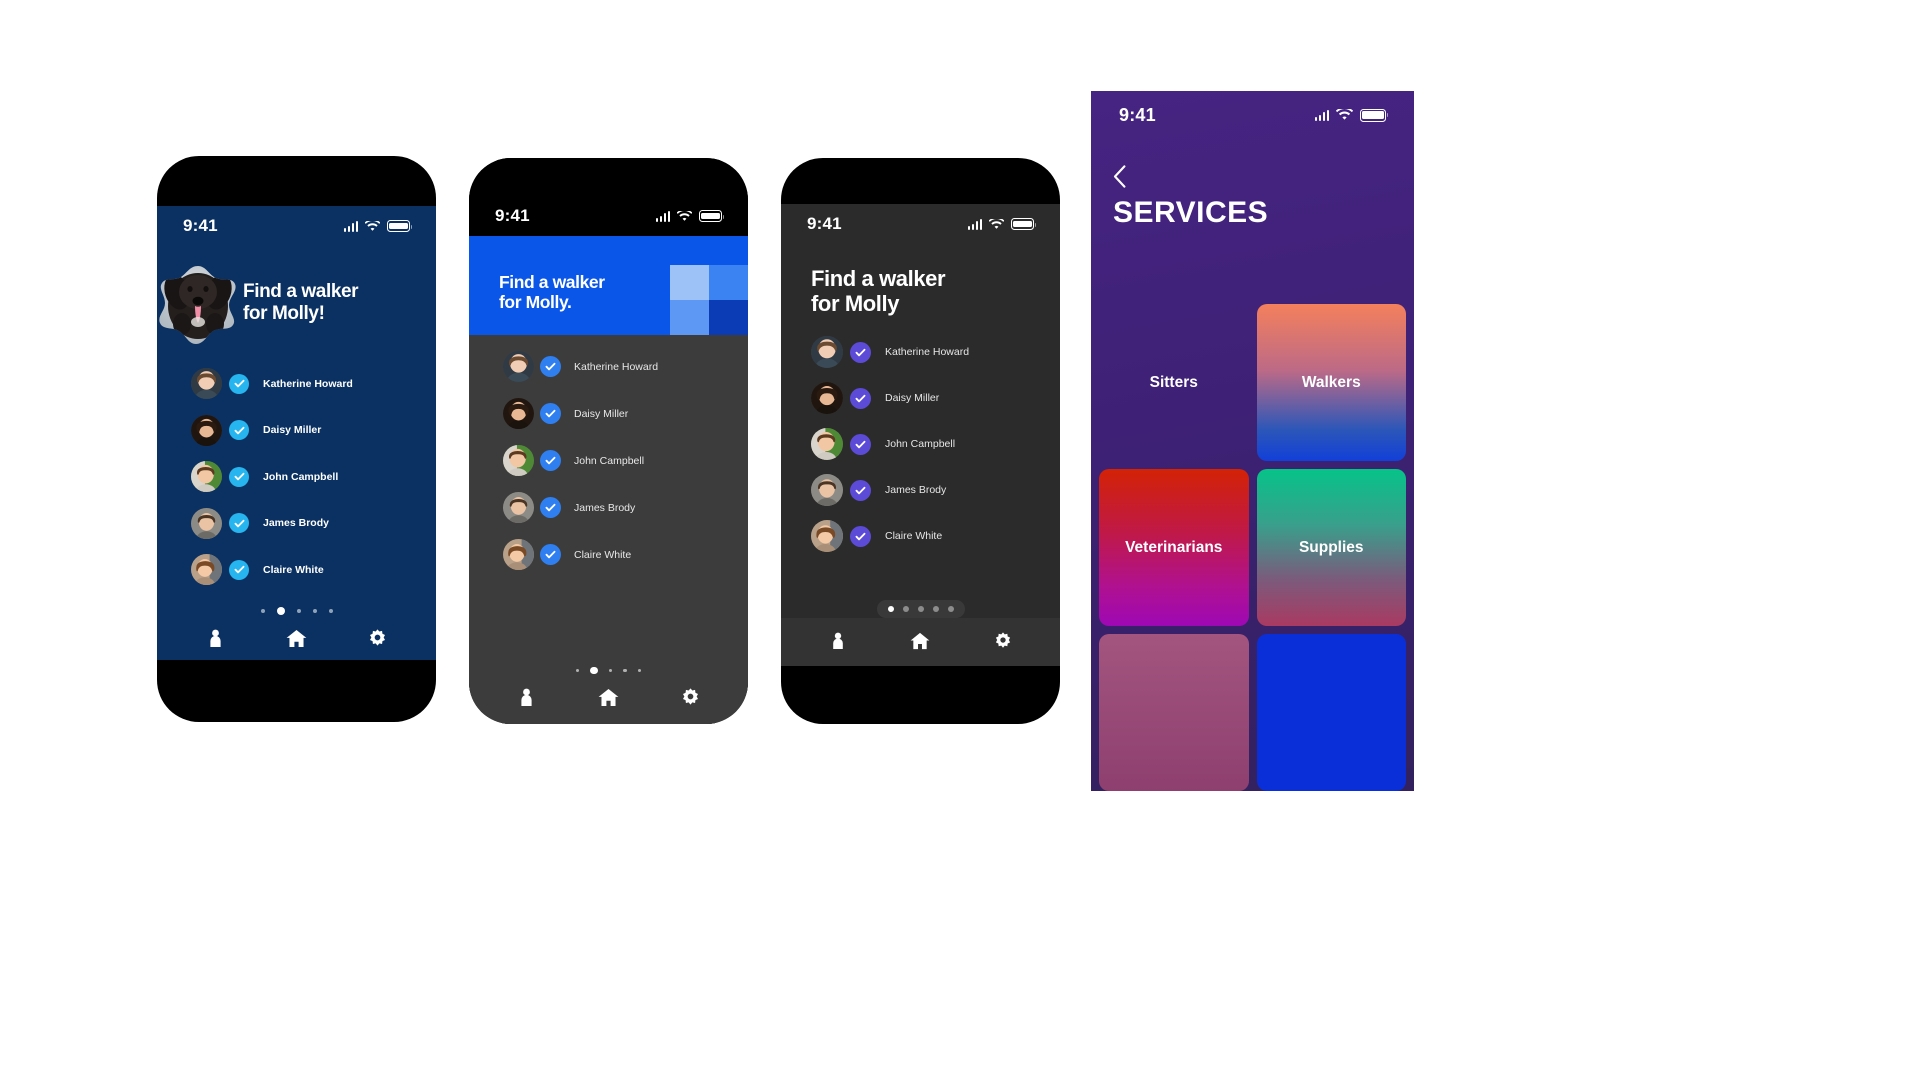 This screenshot has width=1920, height=1080. Describe the element at coordinates (1174, 382) in the screenshot. I see `service-tile-sitters: Sitters` at that location.